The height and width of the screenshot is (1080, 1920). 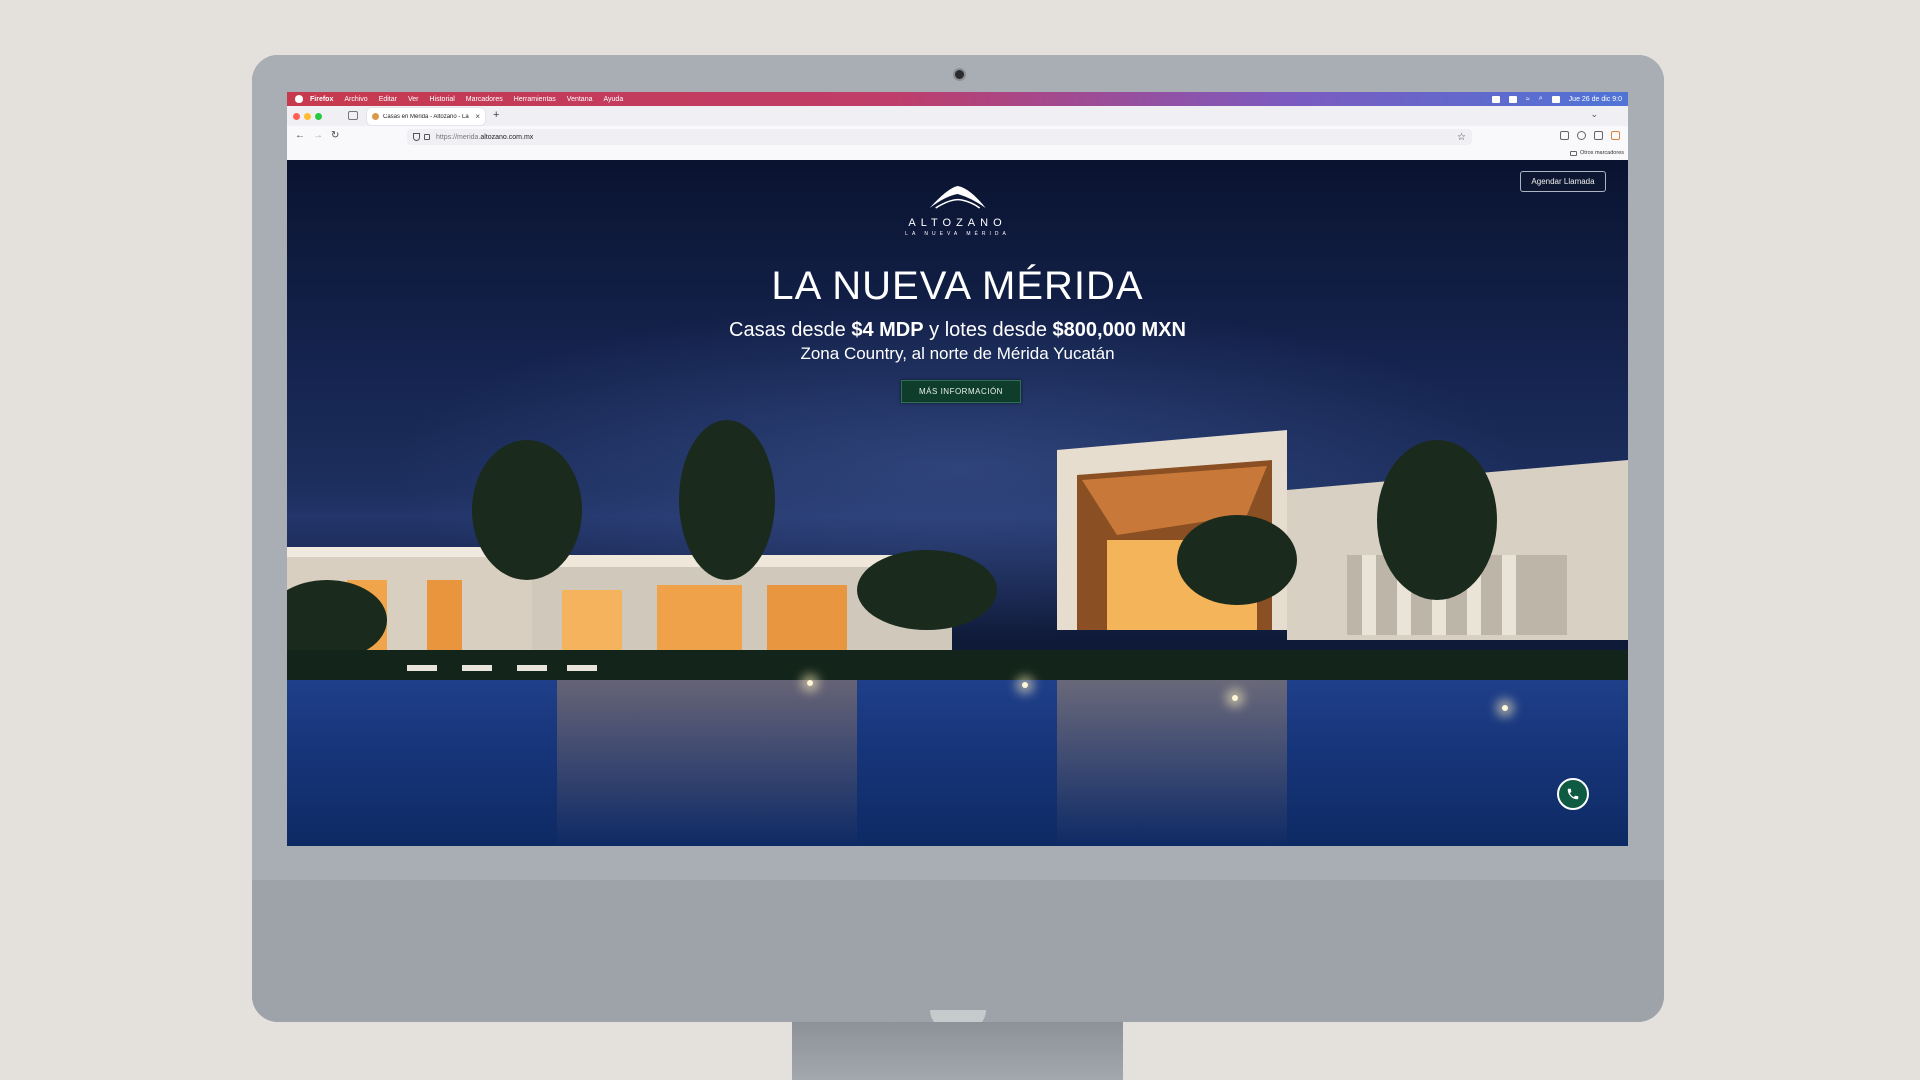 What do you see at coordinates (957, 210) in the screenshot?
I see `altozano-logo: ALTOZANO LA NUEVA MÉRIDA` at bounding box center [957, 210].